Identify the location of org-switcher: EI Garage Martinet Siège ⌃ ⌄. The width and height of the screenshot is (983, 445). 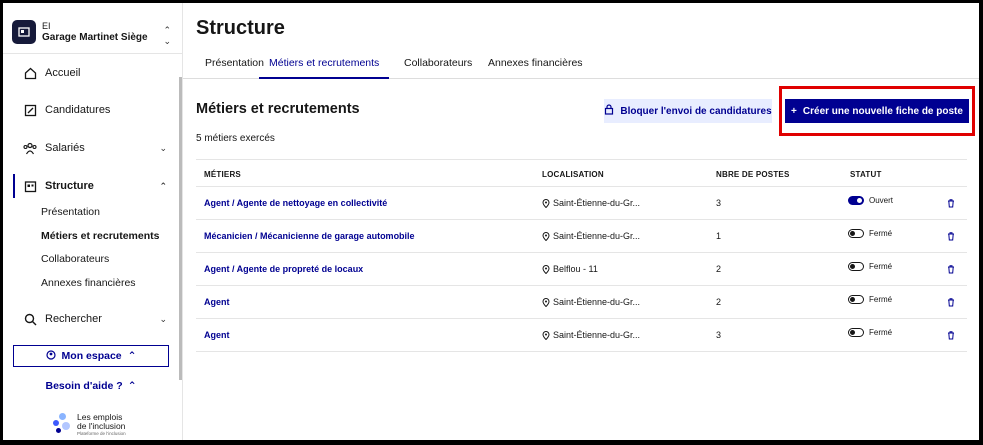
(94, 32).